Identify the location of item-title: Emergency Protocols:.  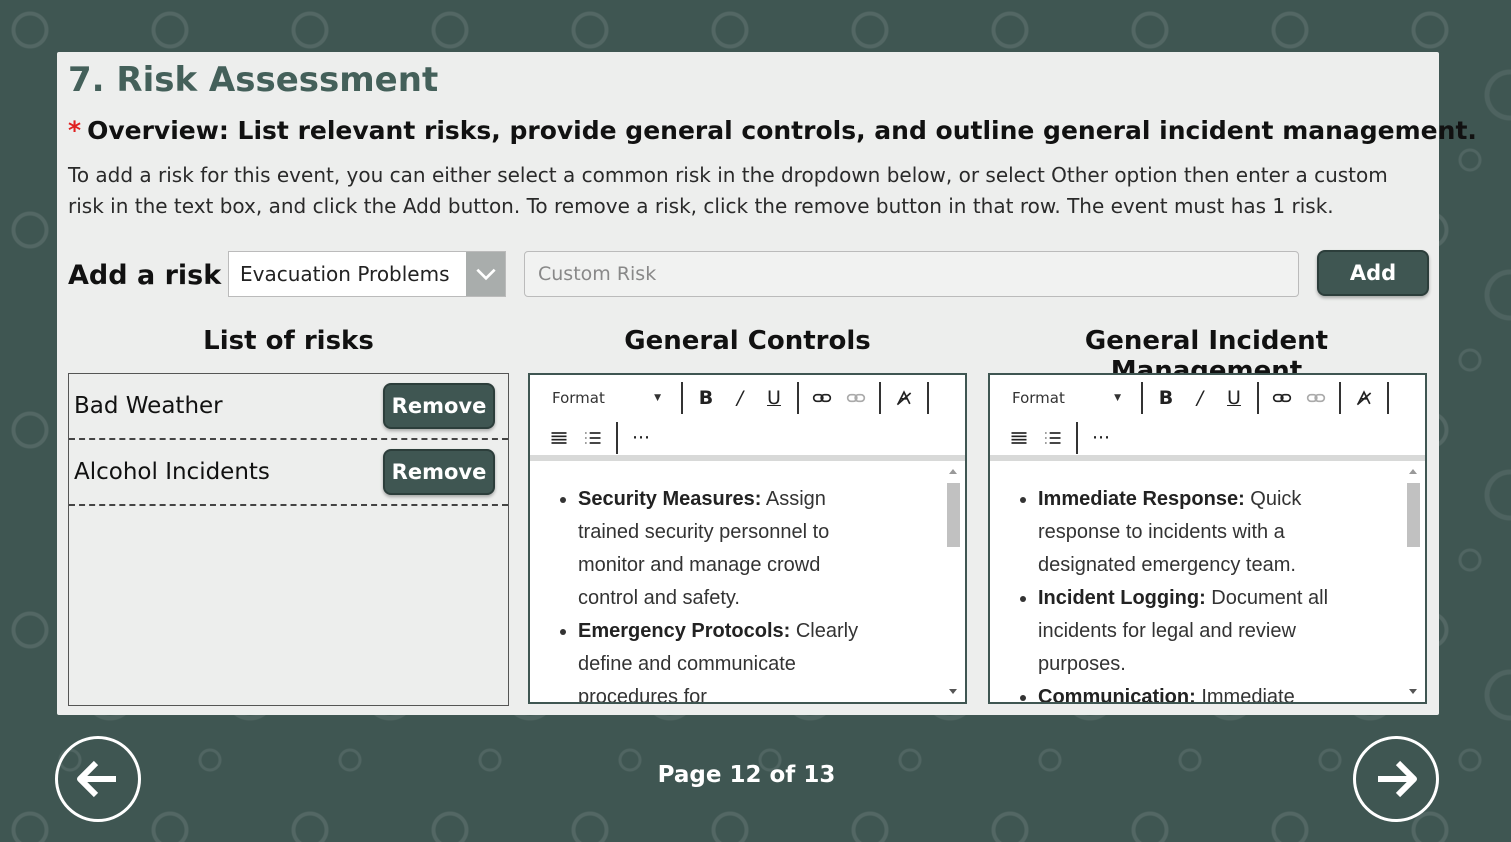
(684, 631).